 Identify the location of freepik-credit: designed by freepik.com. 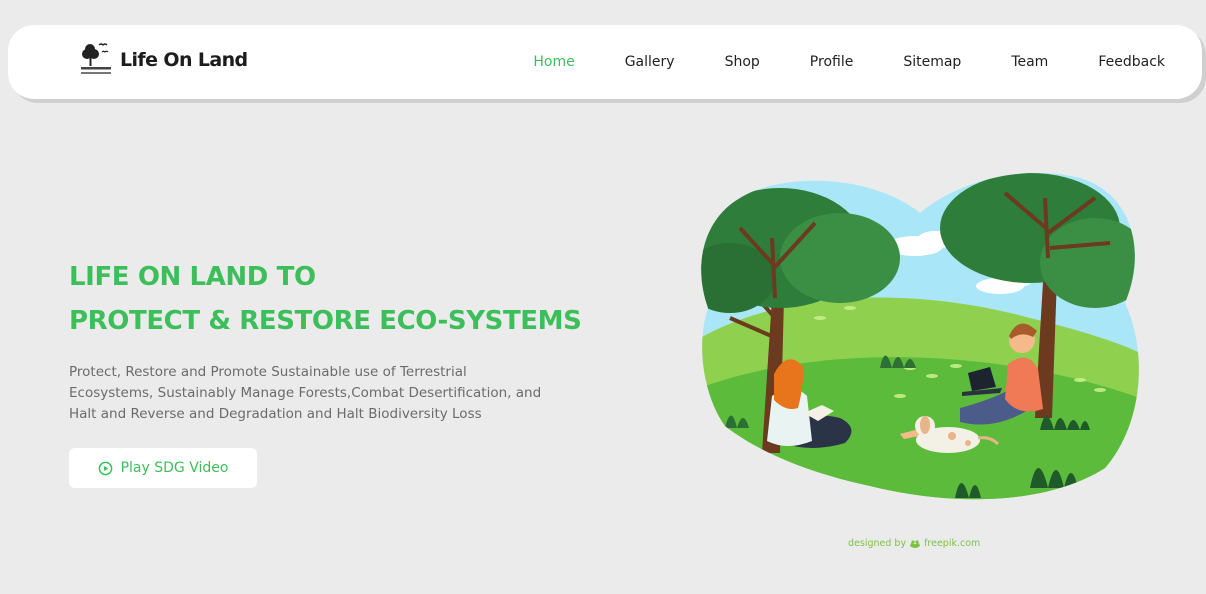
(914, 543).